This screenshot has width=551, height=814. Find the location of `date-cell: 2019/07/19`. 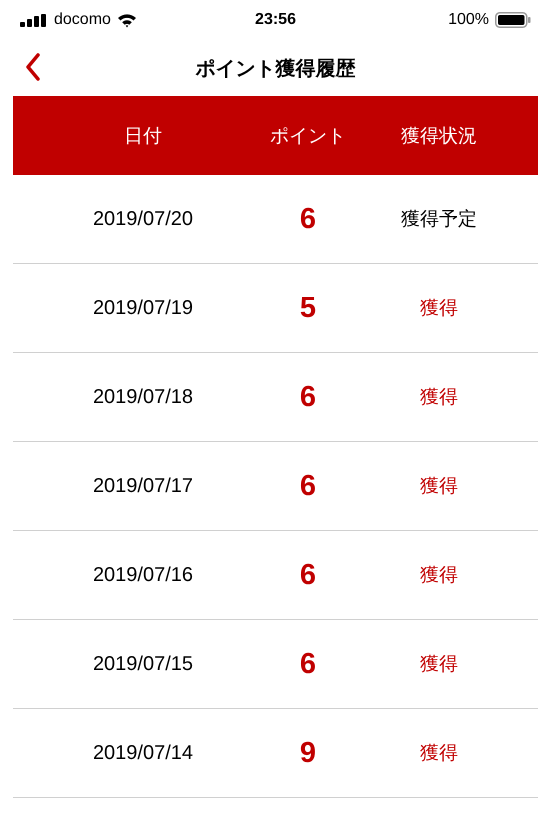

date-cell: 2019/07/19 is located at coordinates (143, 308).